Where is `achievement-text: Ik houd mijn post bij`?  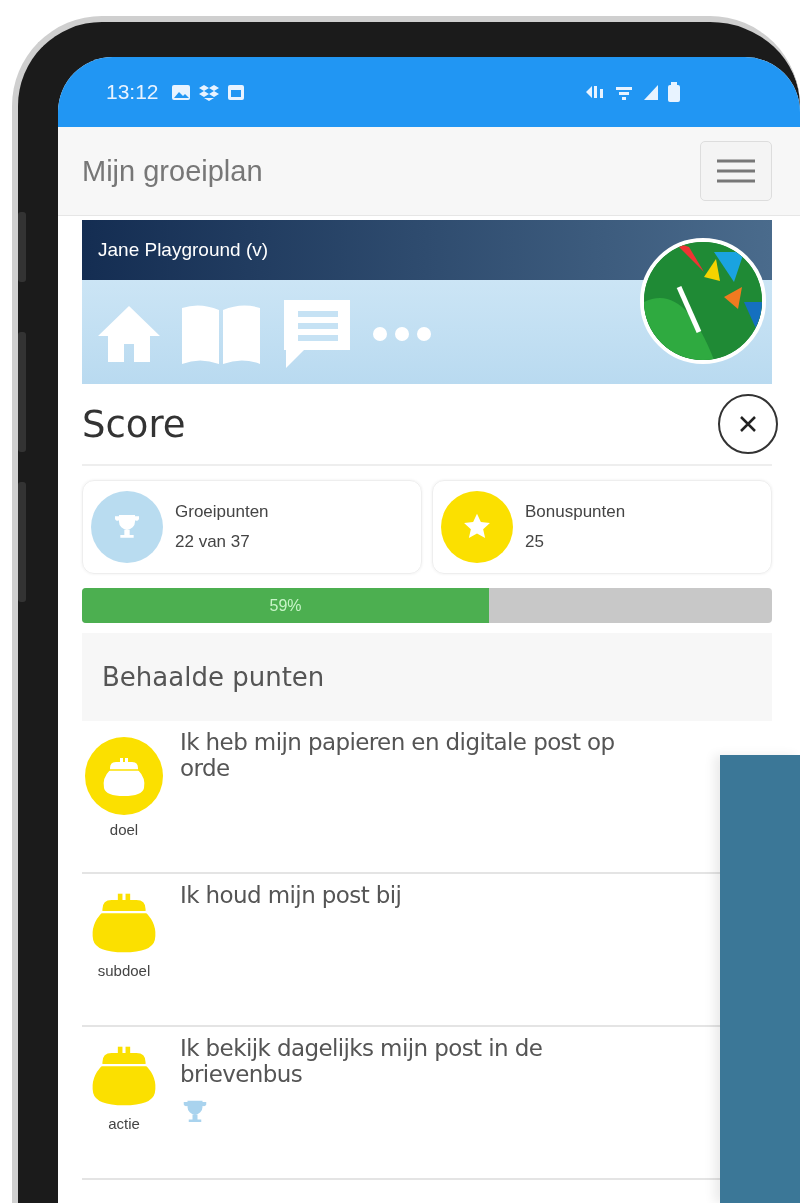 achievement-text: Ik houd mijn post bij is located at coordinates (291, 895).